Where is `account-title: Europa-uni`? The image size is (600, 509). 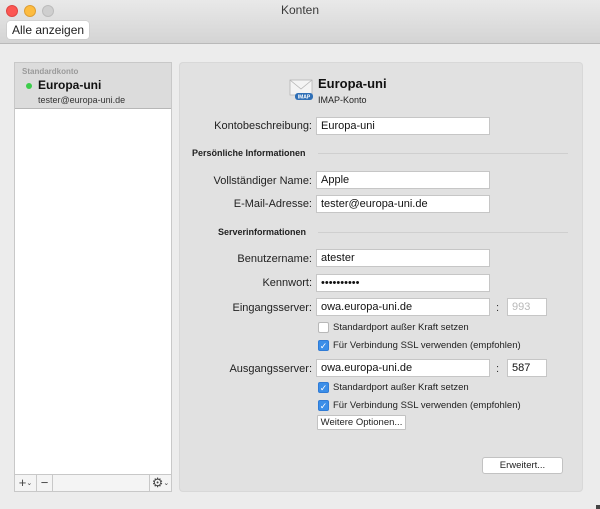
account-title: Europa-uni is located at coordinates (352, 83).